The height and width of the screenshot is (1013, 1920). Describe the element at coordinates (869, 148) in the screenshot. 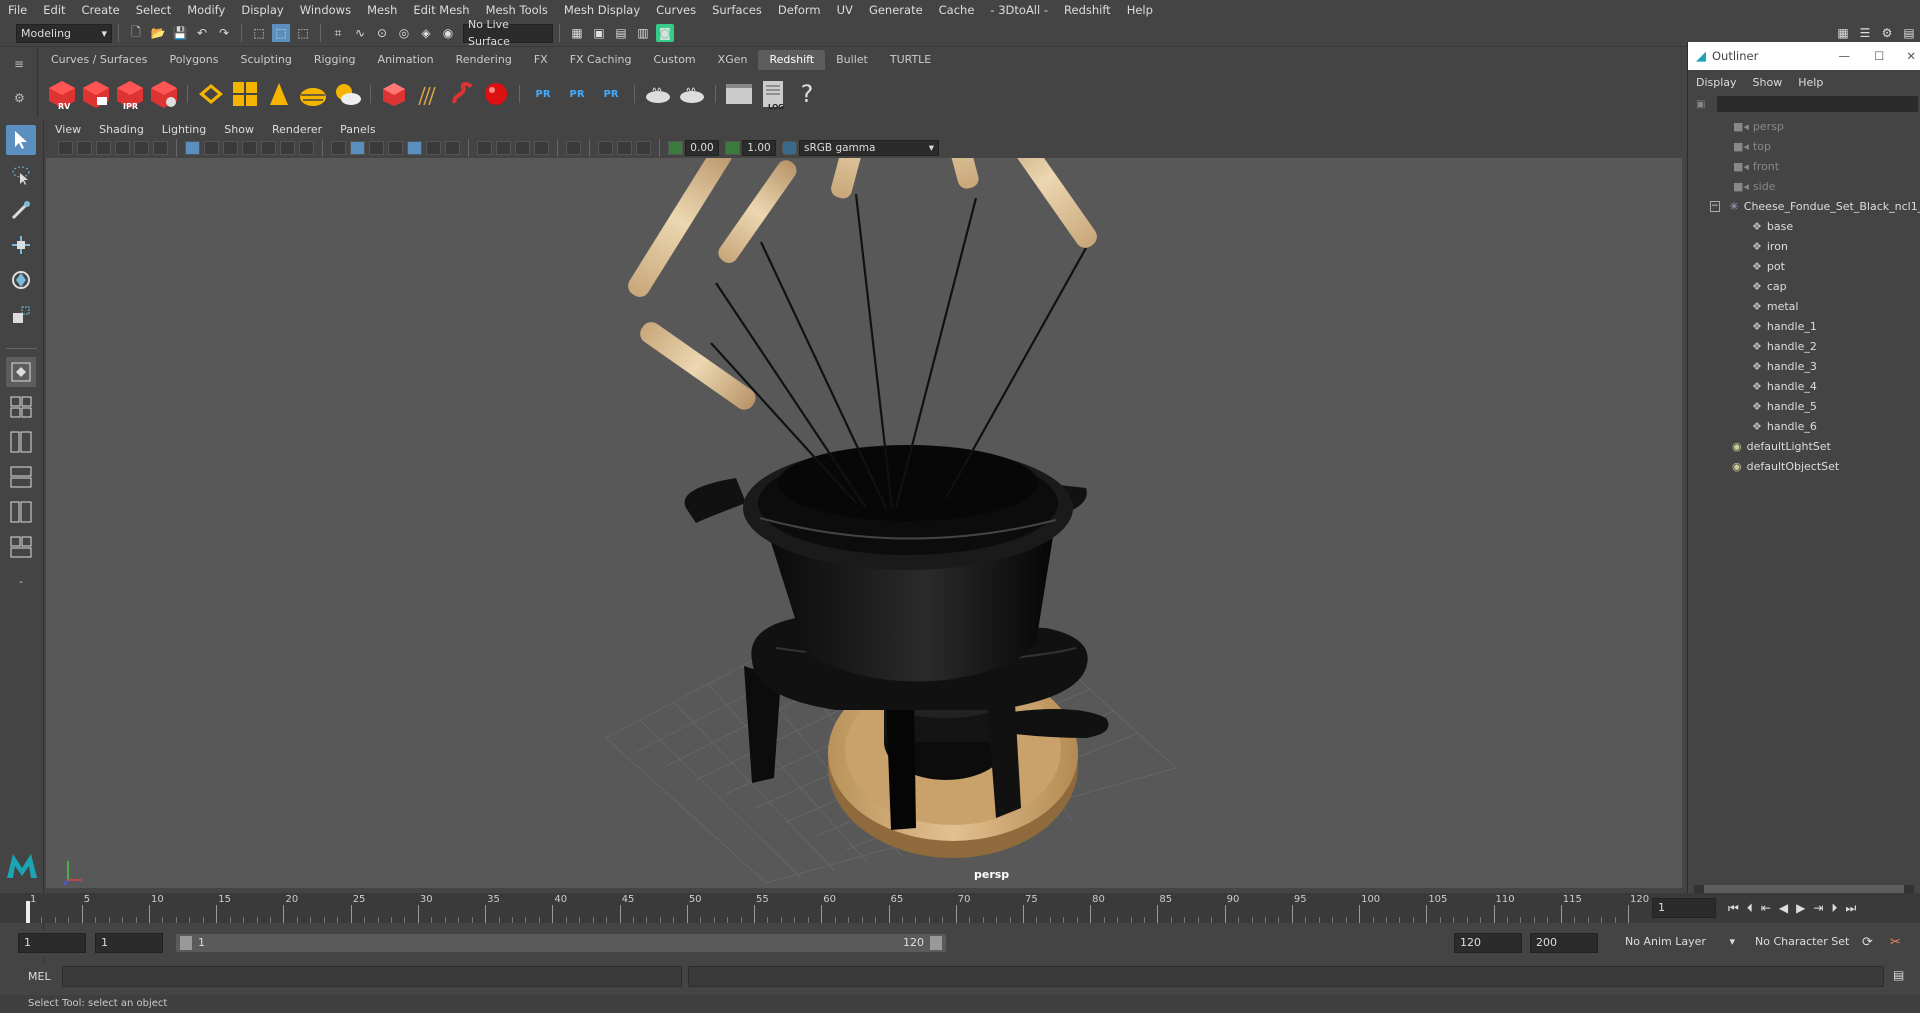

I see `colorspace-dropdown: sRGB gamma ▾` at that location.